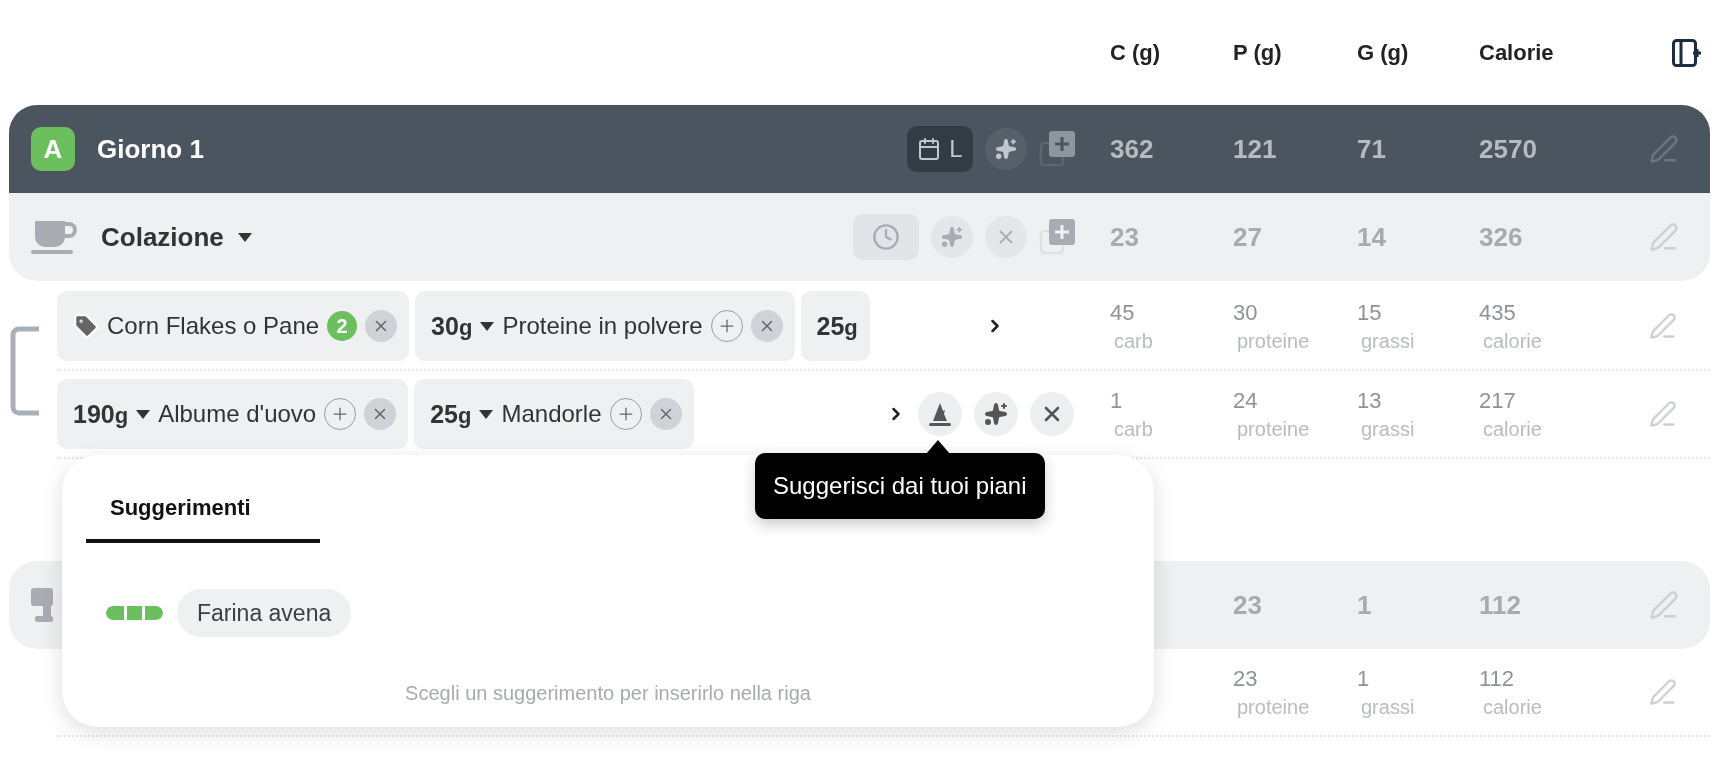 The height and width of the screenshot is (766, 1732). Describe the element at coordinates (1052, 414) in the screenshot. I see `remove-button` at that location.